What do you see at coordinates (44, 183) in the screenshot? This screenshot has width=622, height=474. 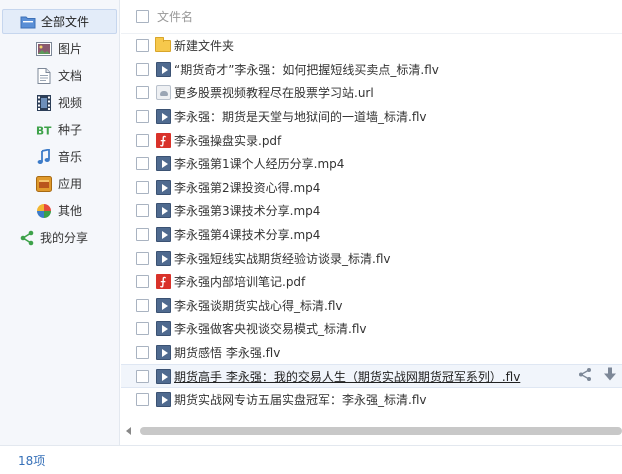 I see `app-icon` at bounding box center [44, 183].